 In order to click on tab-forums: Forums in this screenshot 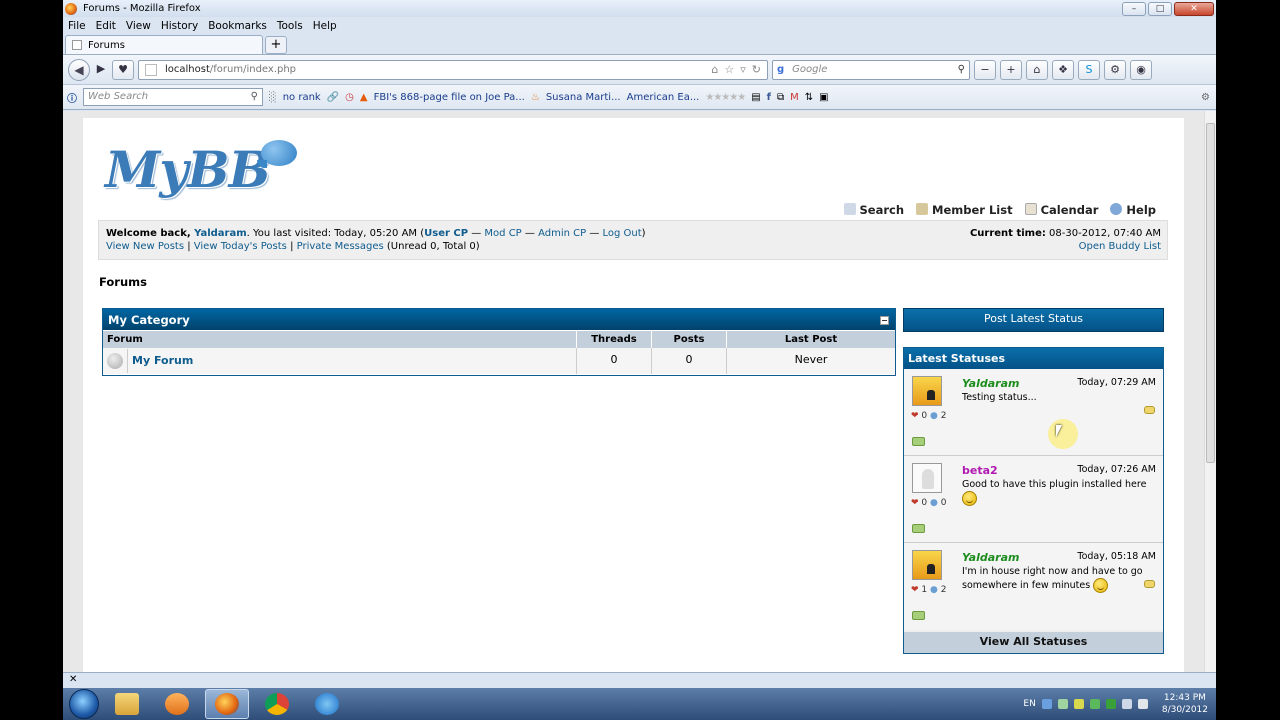, I will do `click(164, 44)`.